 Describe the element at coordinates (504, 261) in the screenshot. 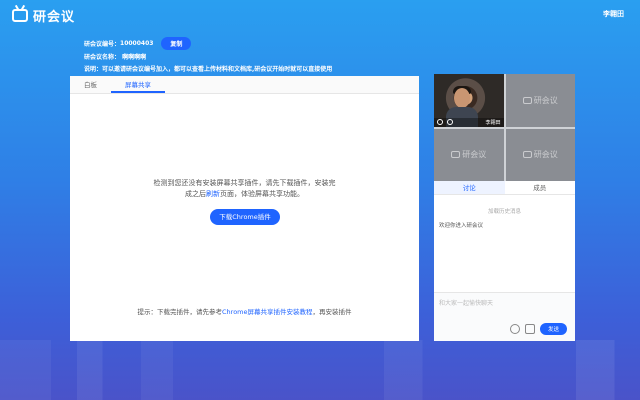

I see `chat-panel: 讨论 成员 加载历史消息 欢迎你进入研会议 和大家一起愉快聊天 发送` at that location.